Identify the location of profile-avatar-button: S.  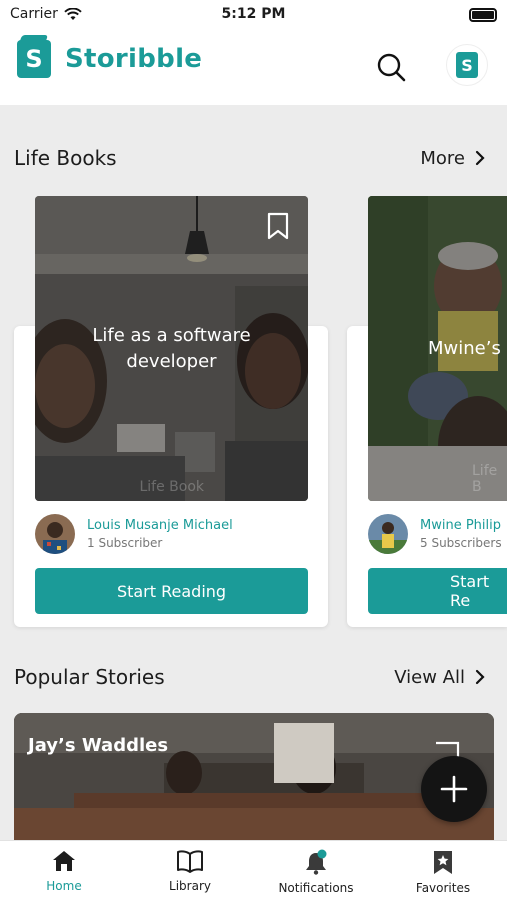
(467, 65).